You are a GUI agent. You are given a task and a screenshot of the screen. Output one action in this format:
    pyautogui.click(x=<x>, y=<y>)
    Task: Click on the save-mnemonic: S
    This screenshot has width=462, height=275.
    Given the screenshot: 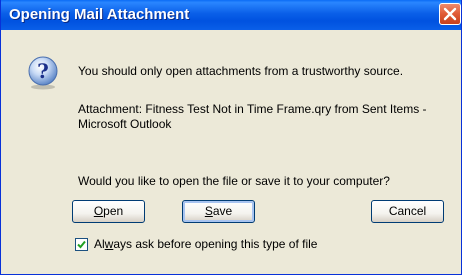 What is the action you would take?
    pyautogui.click(x=208, y=211)
    